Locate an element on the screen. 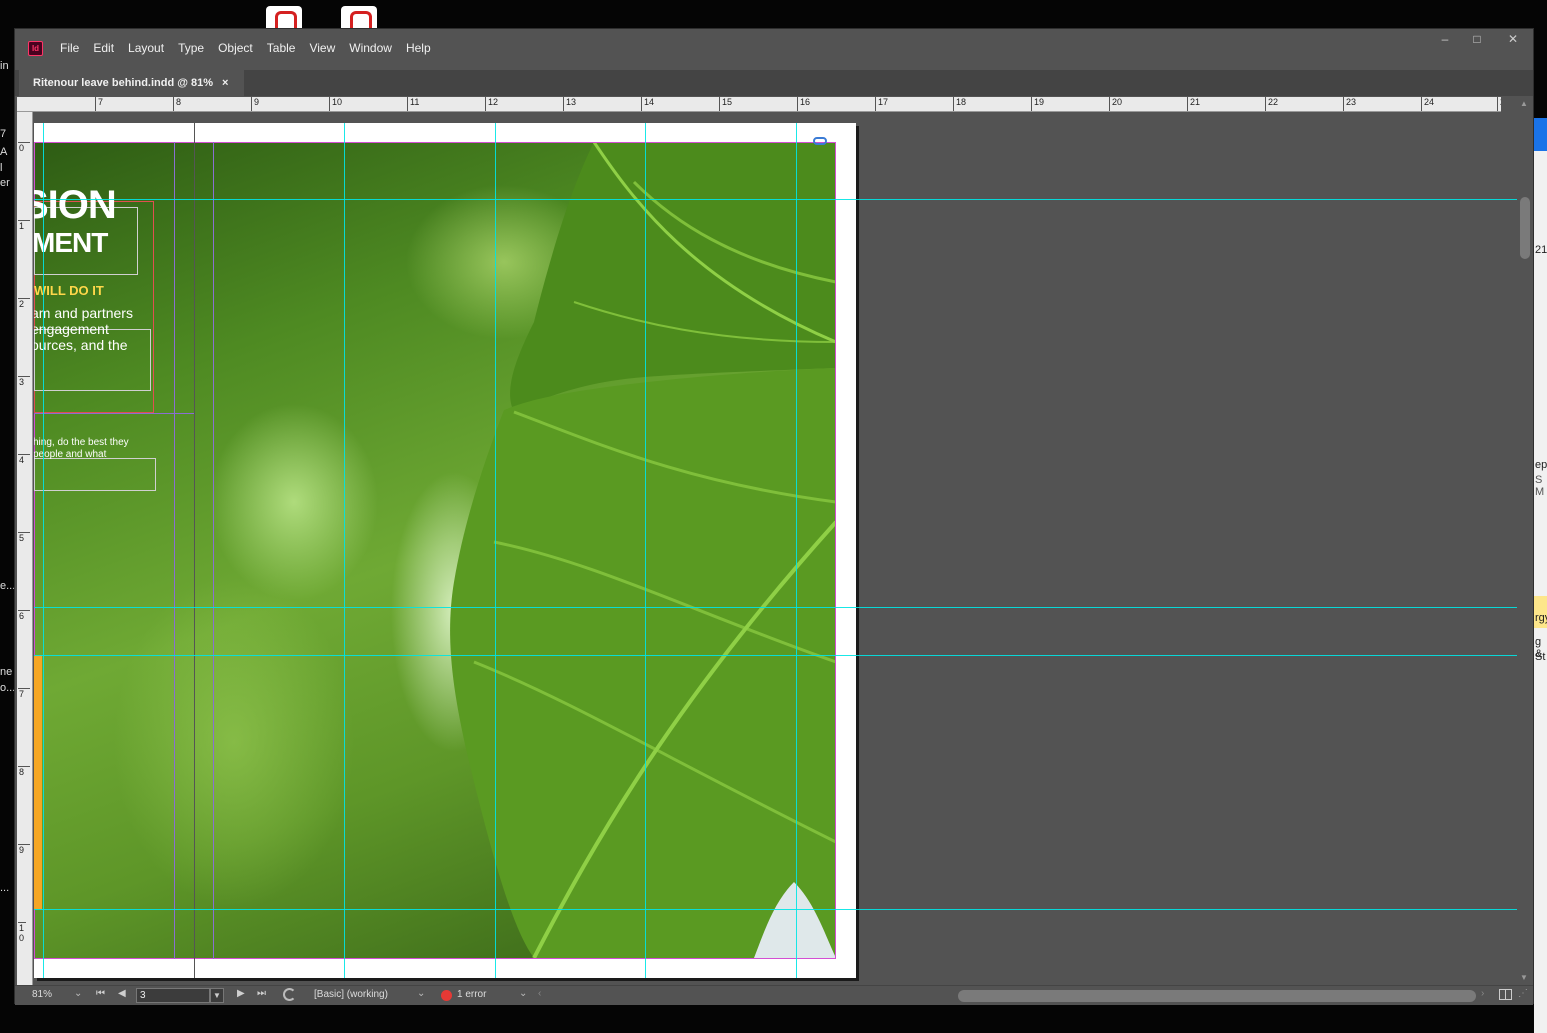 The image size is (1547, 1033). close-tab-icon: × is located at coordinates (225, 83).